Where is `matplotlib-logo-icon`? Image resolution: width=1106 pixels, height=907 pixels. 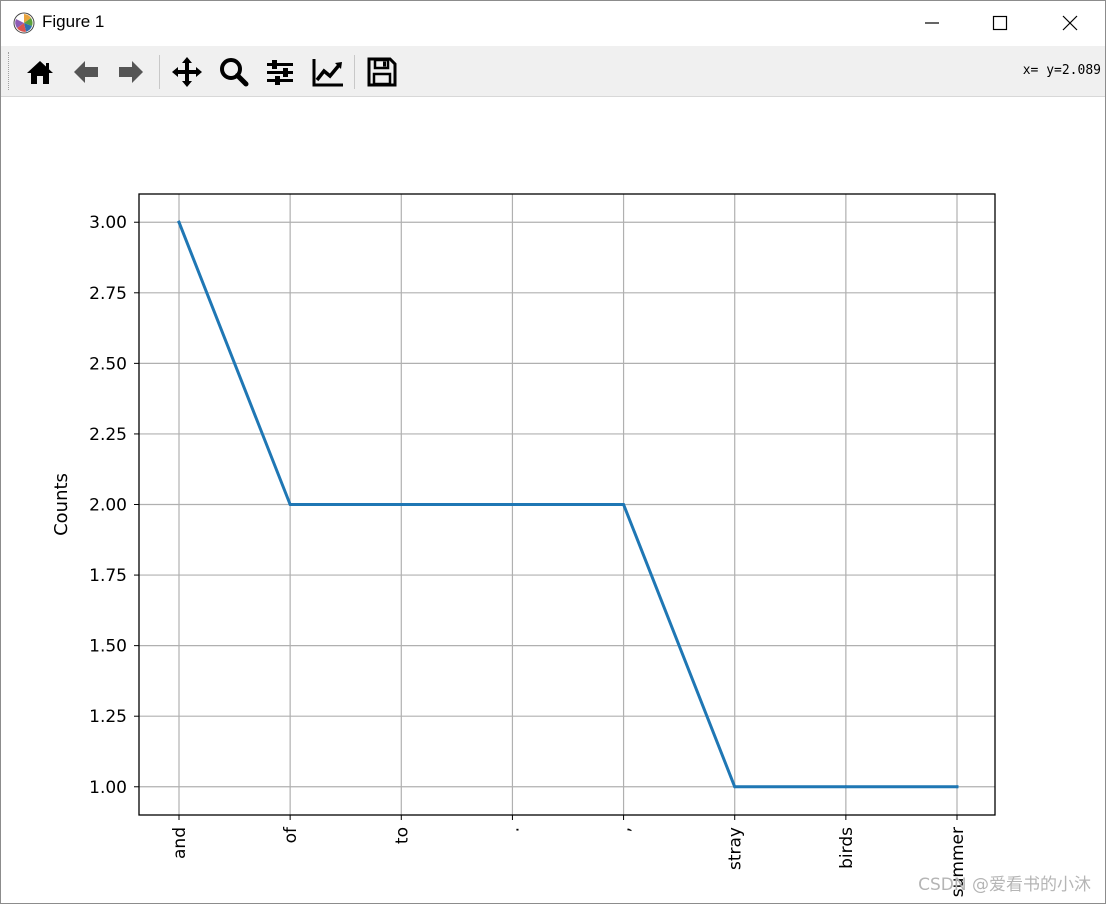 matplotlib-logo-icon is located at coordinates (24, 23).